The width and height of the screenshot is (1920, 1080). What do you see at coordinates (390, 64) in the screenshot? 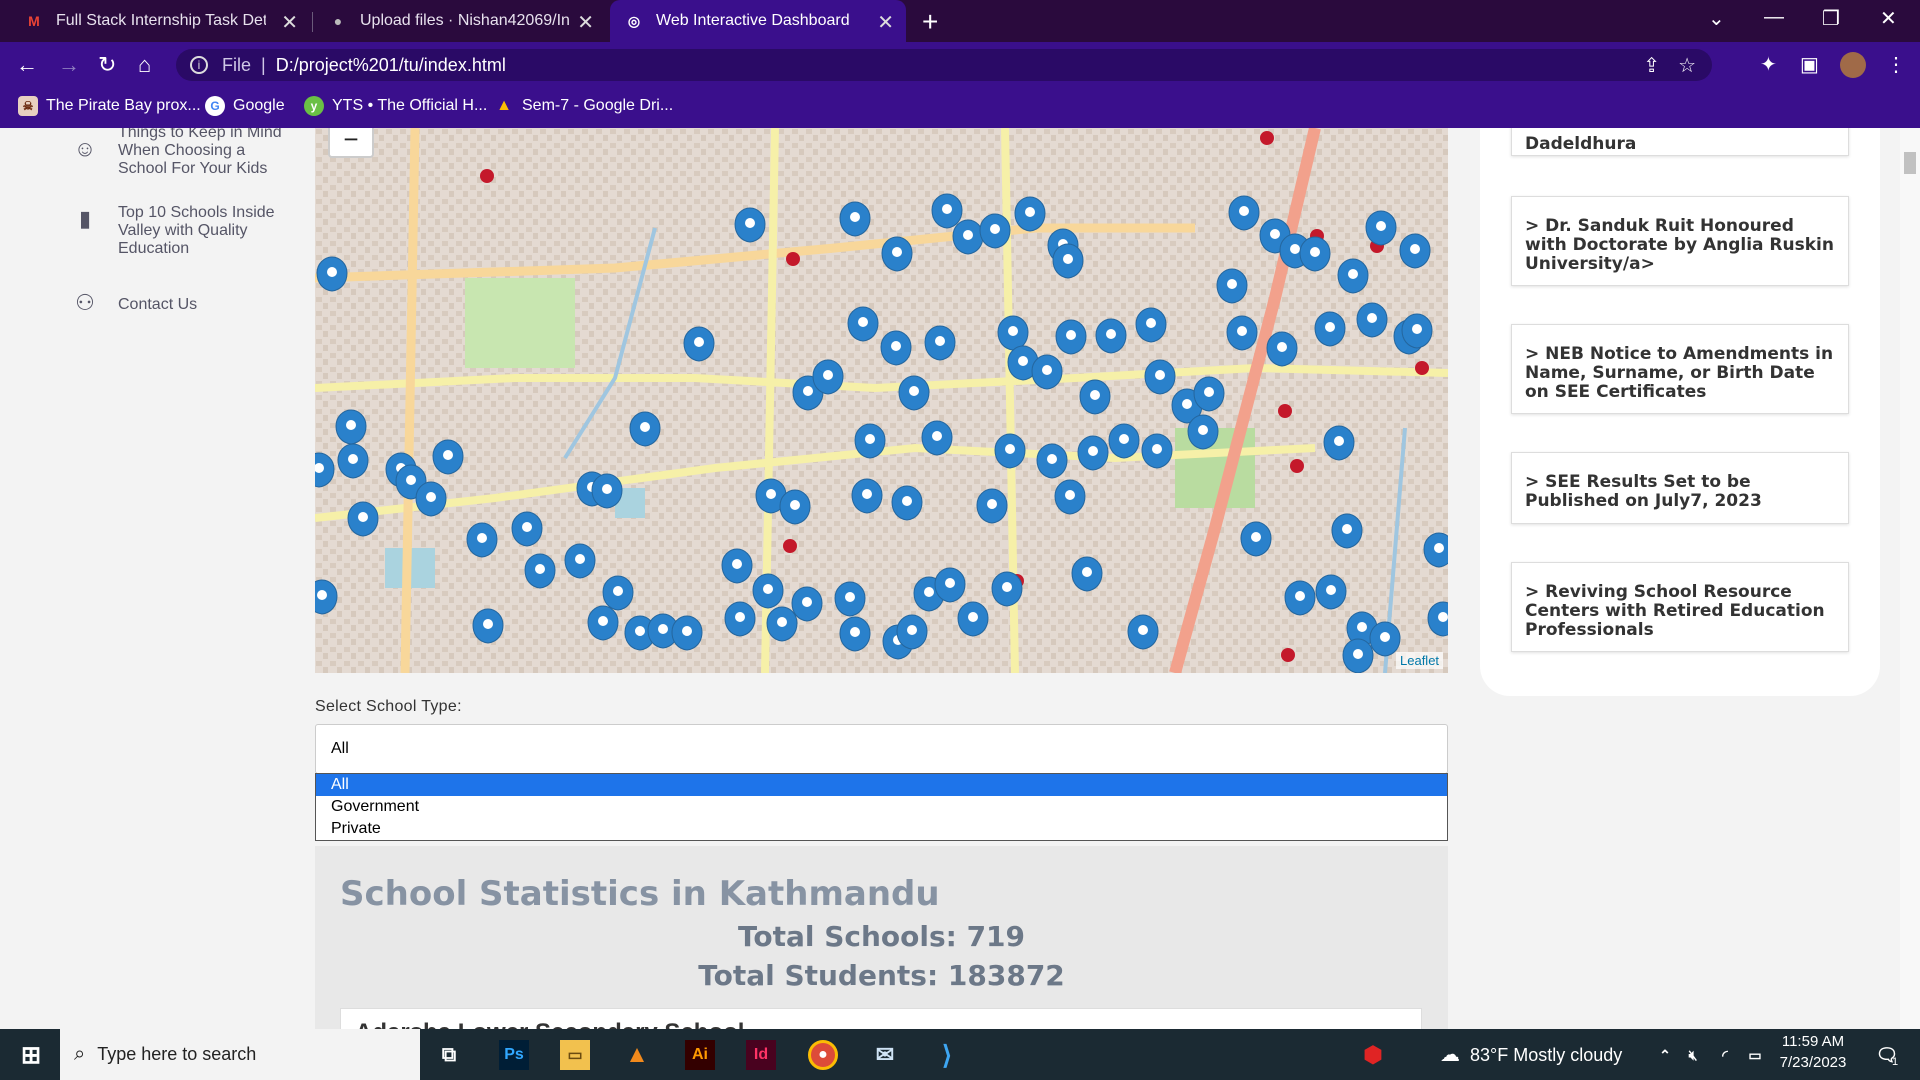
I see `url-text: D:/project%201/tu/index.html` at bounding box center [390, 64].